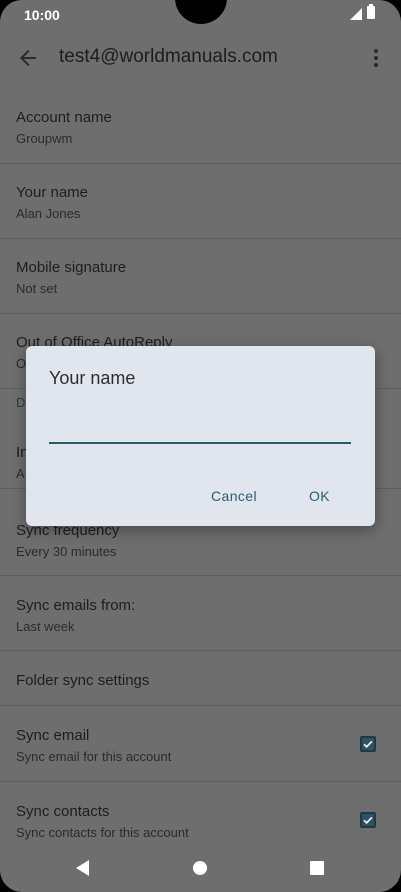  Describe the element at coordinates (37, 288) in the screenshot. I see `setting-summary: Not set` at that location.